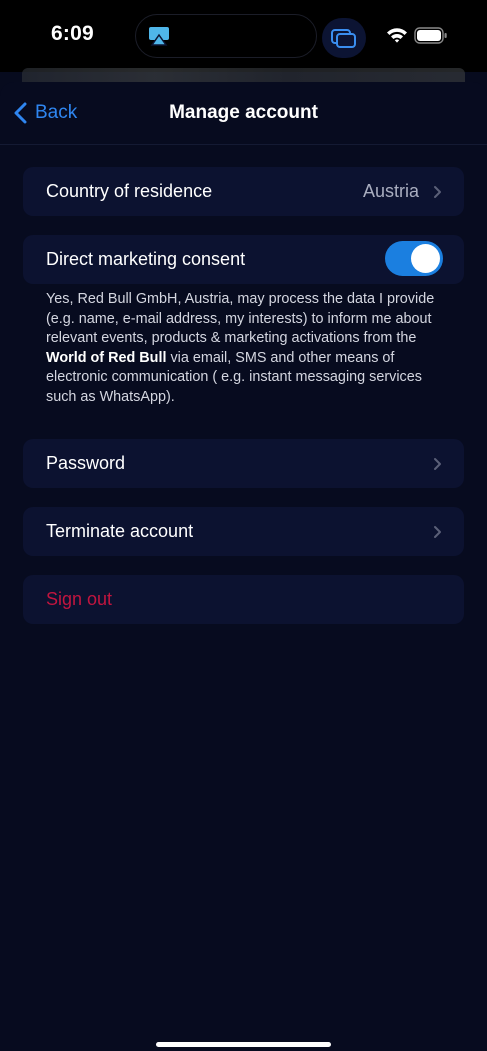 The width and height of the screenshot is (487, 1051). I want to click on password-row: Password, so click(243, 463).